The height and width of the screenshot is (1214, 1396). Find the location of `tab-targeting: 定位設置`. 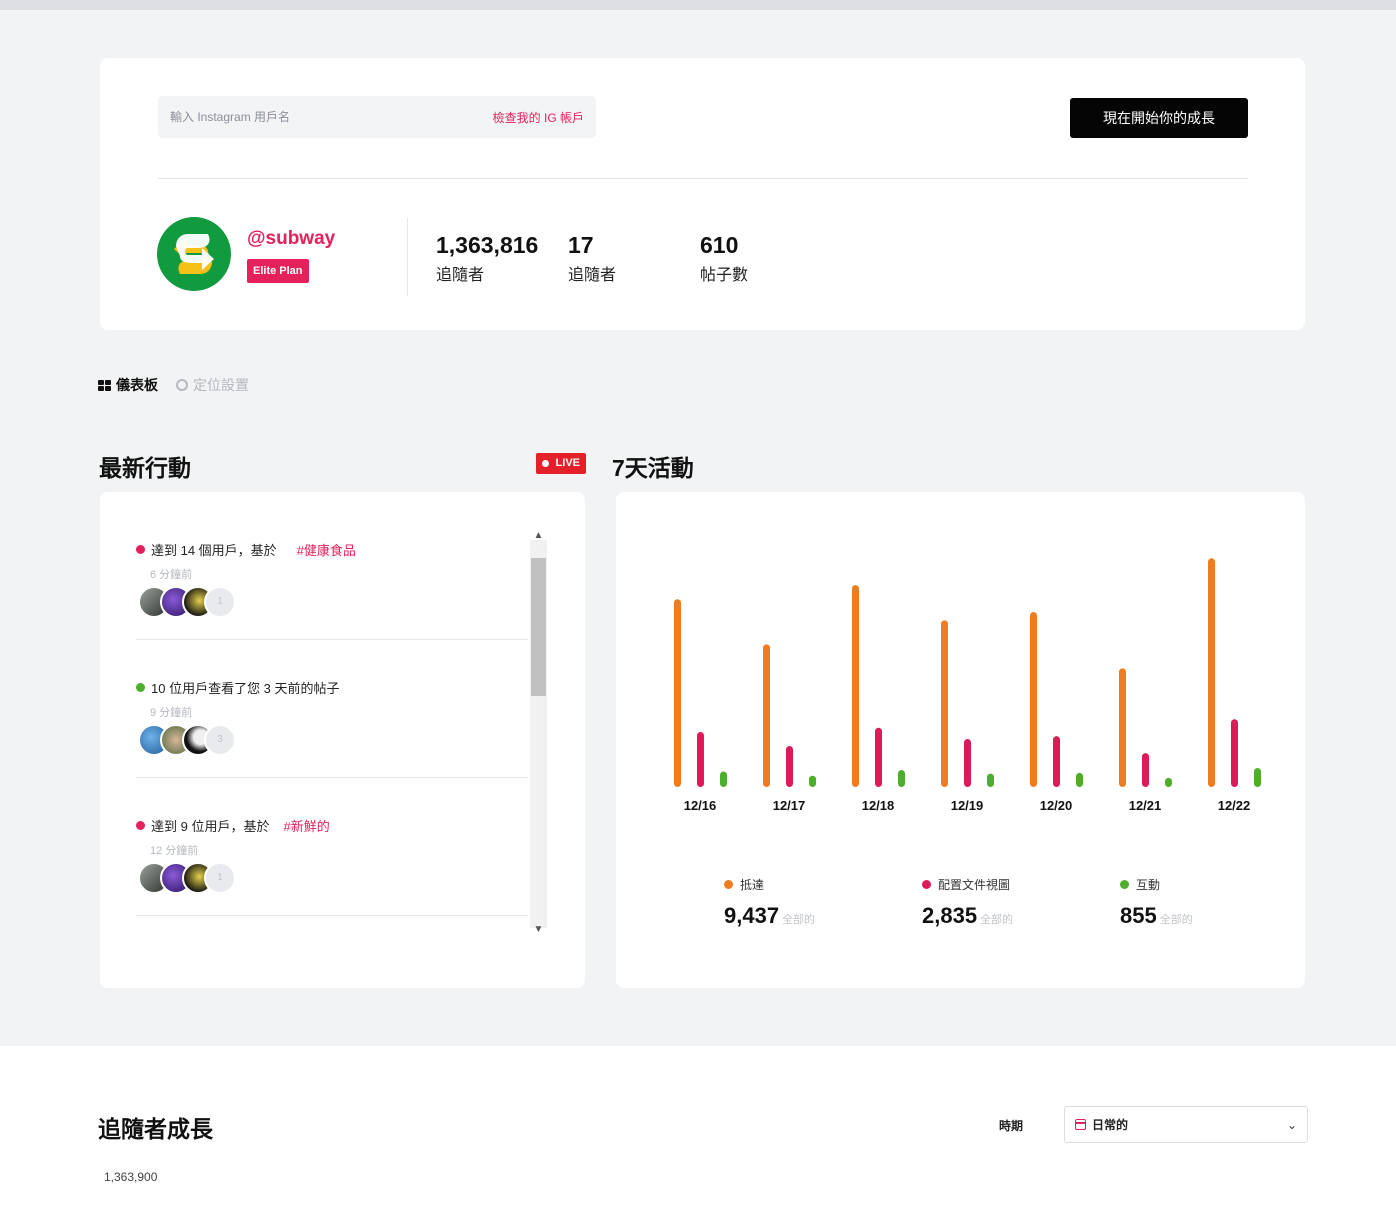

tab-targeting: 定位設置 is located at coordinates (212, 385).